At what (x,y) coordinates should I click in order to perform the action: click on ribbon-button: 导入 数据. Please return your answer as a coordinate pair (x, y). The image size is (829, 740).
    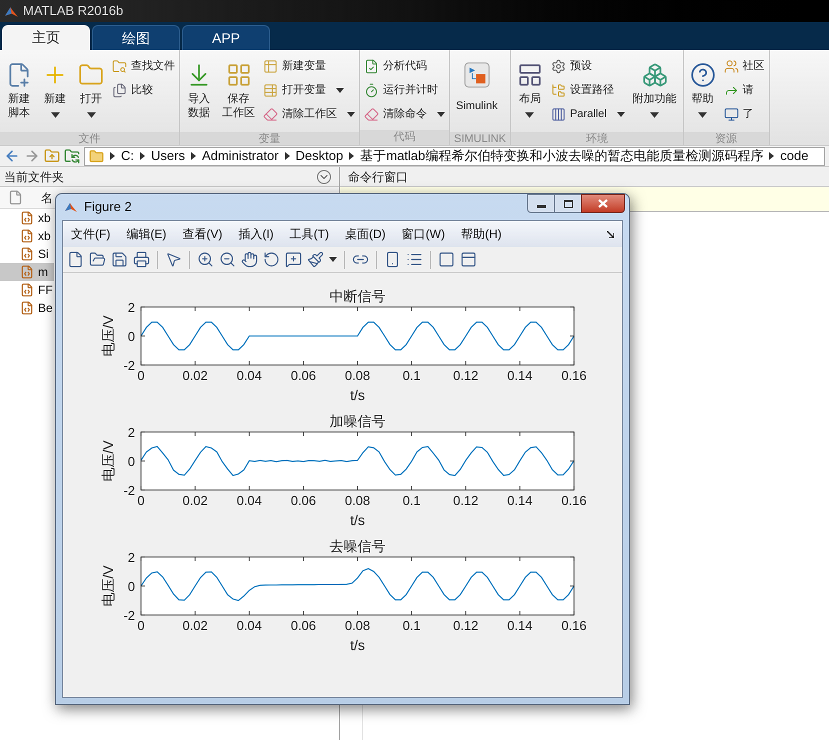
    Looking at the image, I should click on (199, 93).